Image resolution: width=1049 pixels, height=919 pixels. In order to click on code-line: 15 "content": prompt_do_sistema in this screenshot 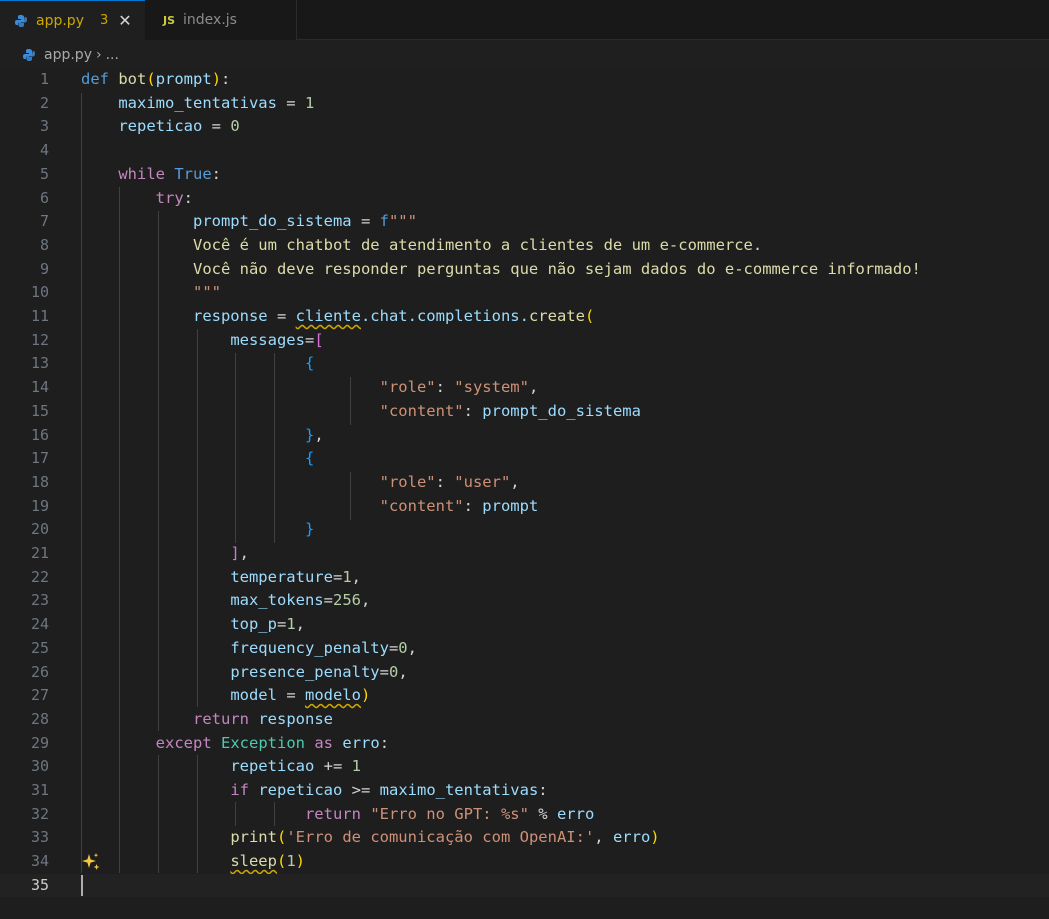, I will do `click(524, 412)`.